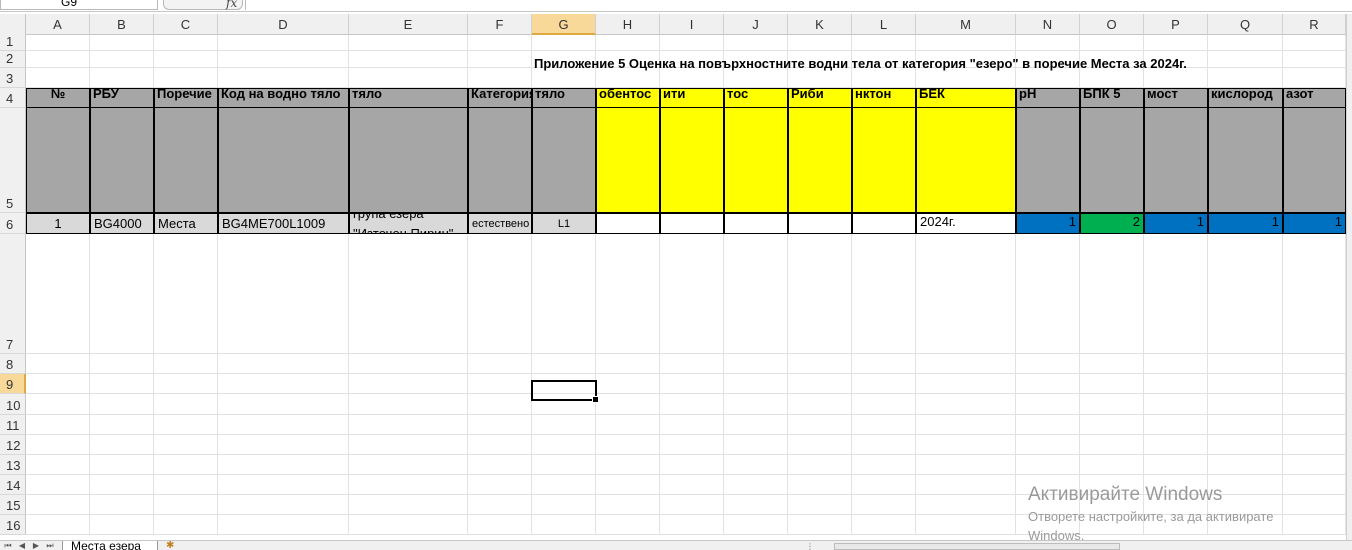 This screenshot has width=1352, height=550. I want to click on active-cell-cursor, so click(565, 391).